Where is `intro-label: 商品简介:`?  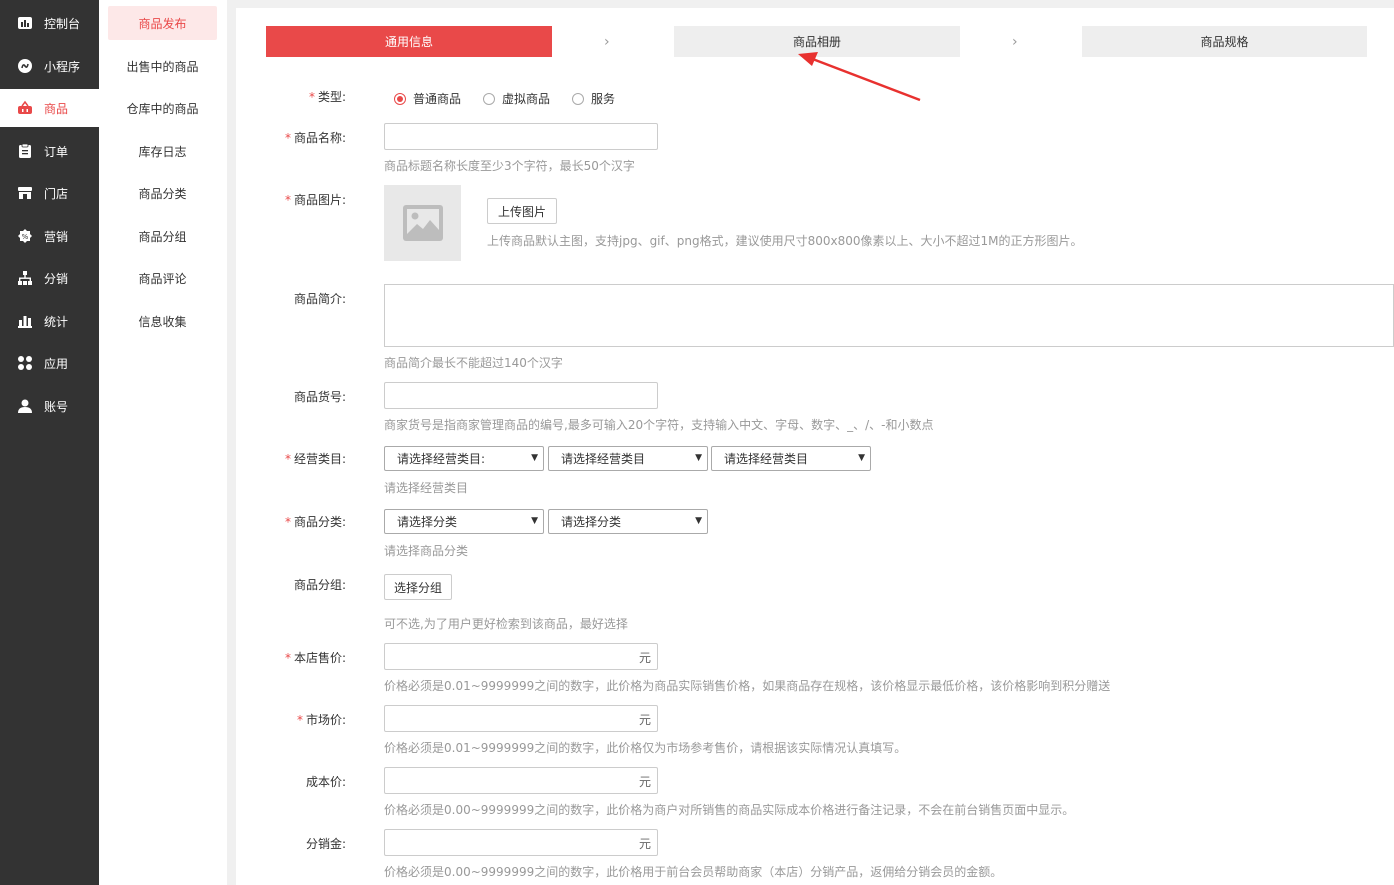 intro-label: 商品简介: is located at coordinates (319, 299).